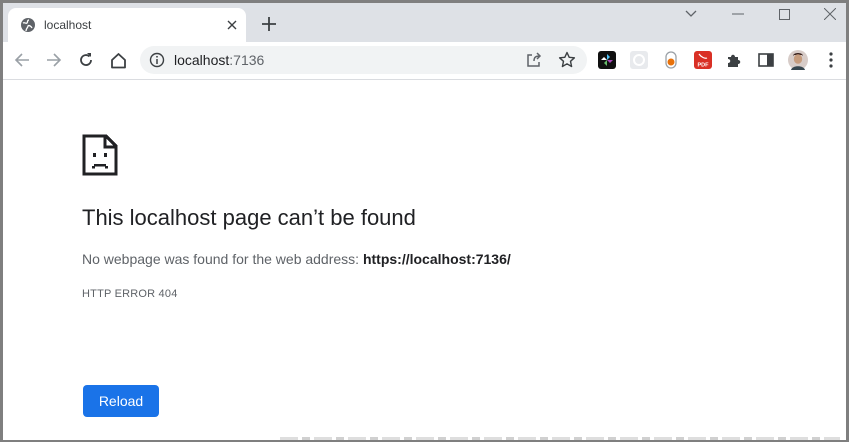 This screenshot has height=442, width=849. I want to click on close-icon, so click(830, 14).